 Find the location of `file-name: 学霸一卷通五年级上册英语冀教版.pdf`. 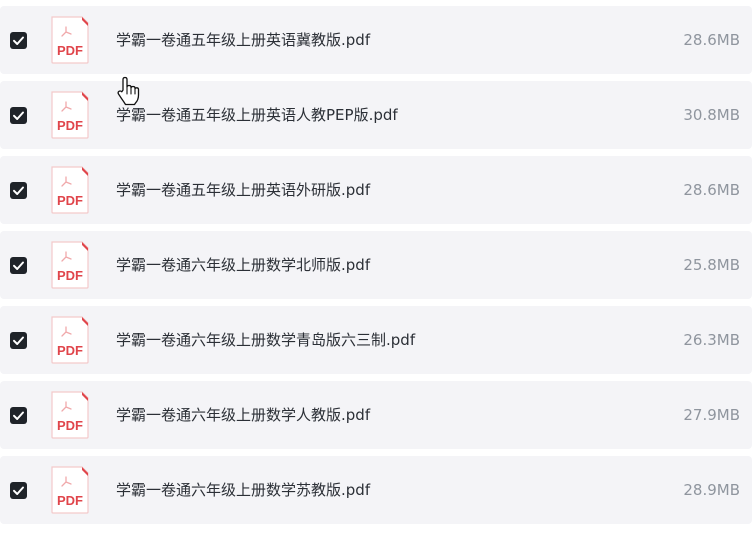

file-name: 学霸一卷通五年级上册英语冀教版.pdf is located at coordinates (243, 40).